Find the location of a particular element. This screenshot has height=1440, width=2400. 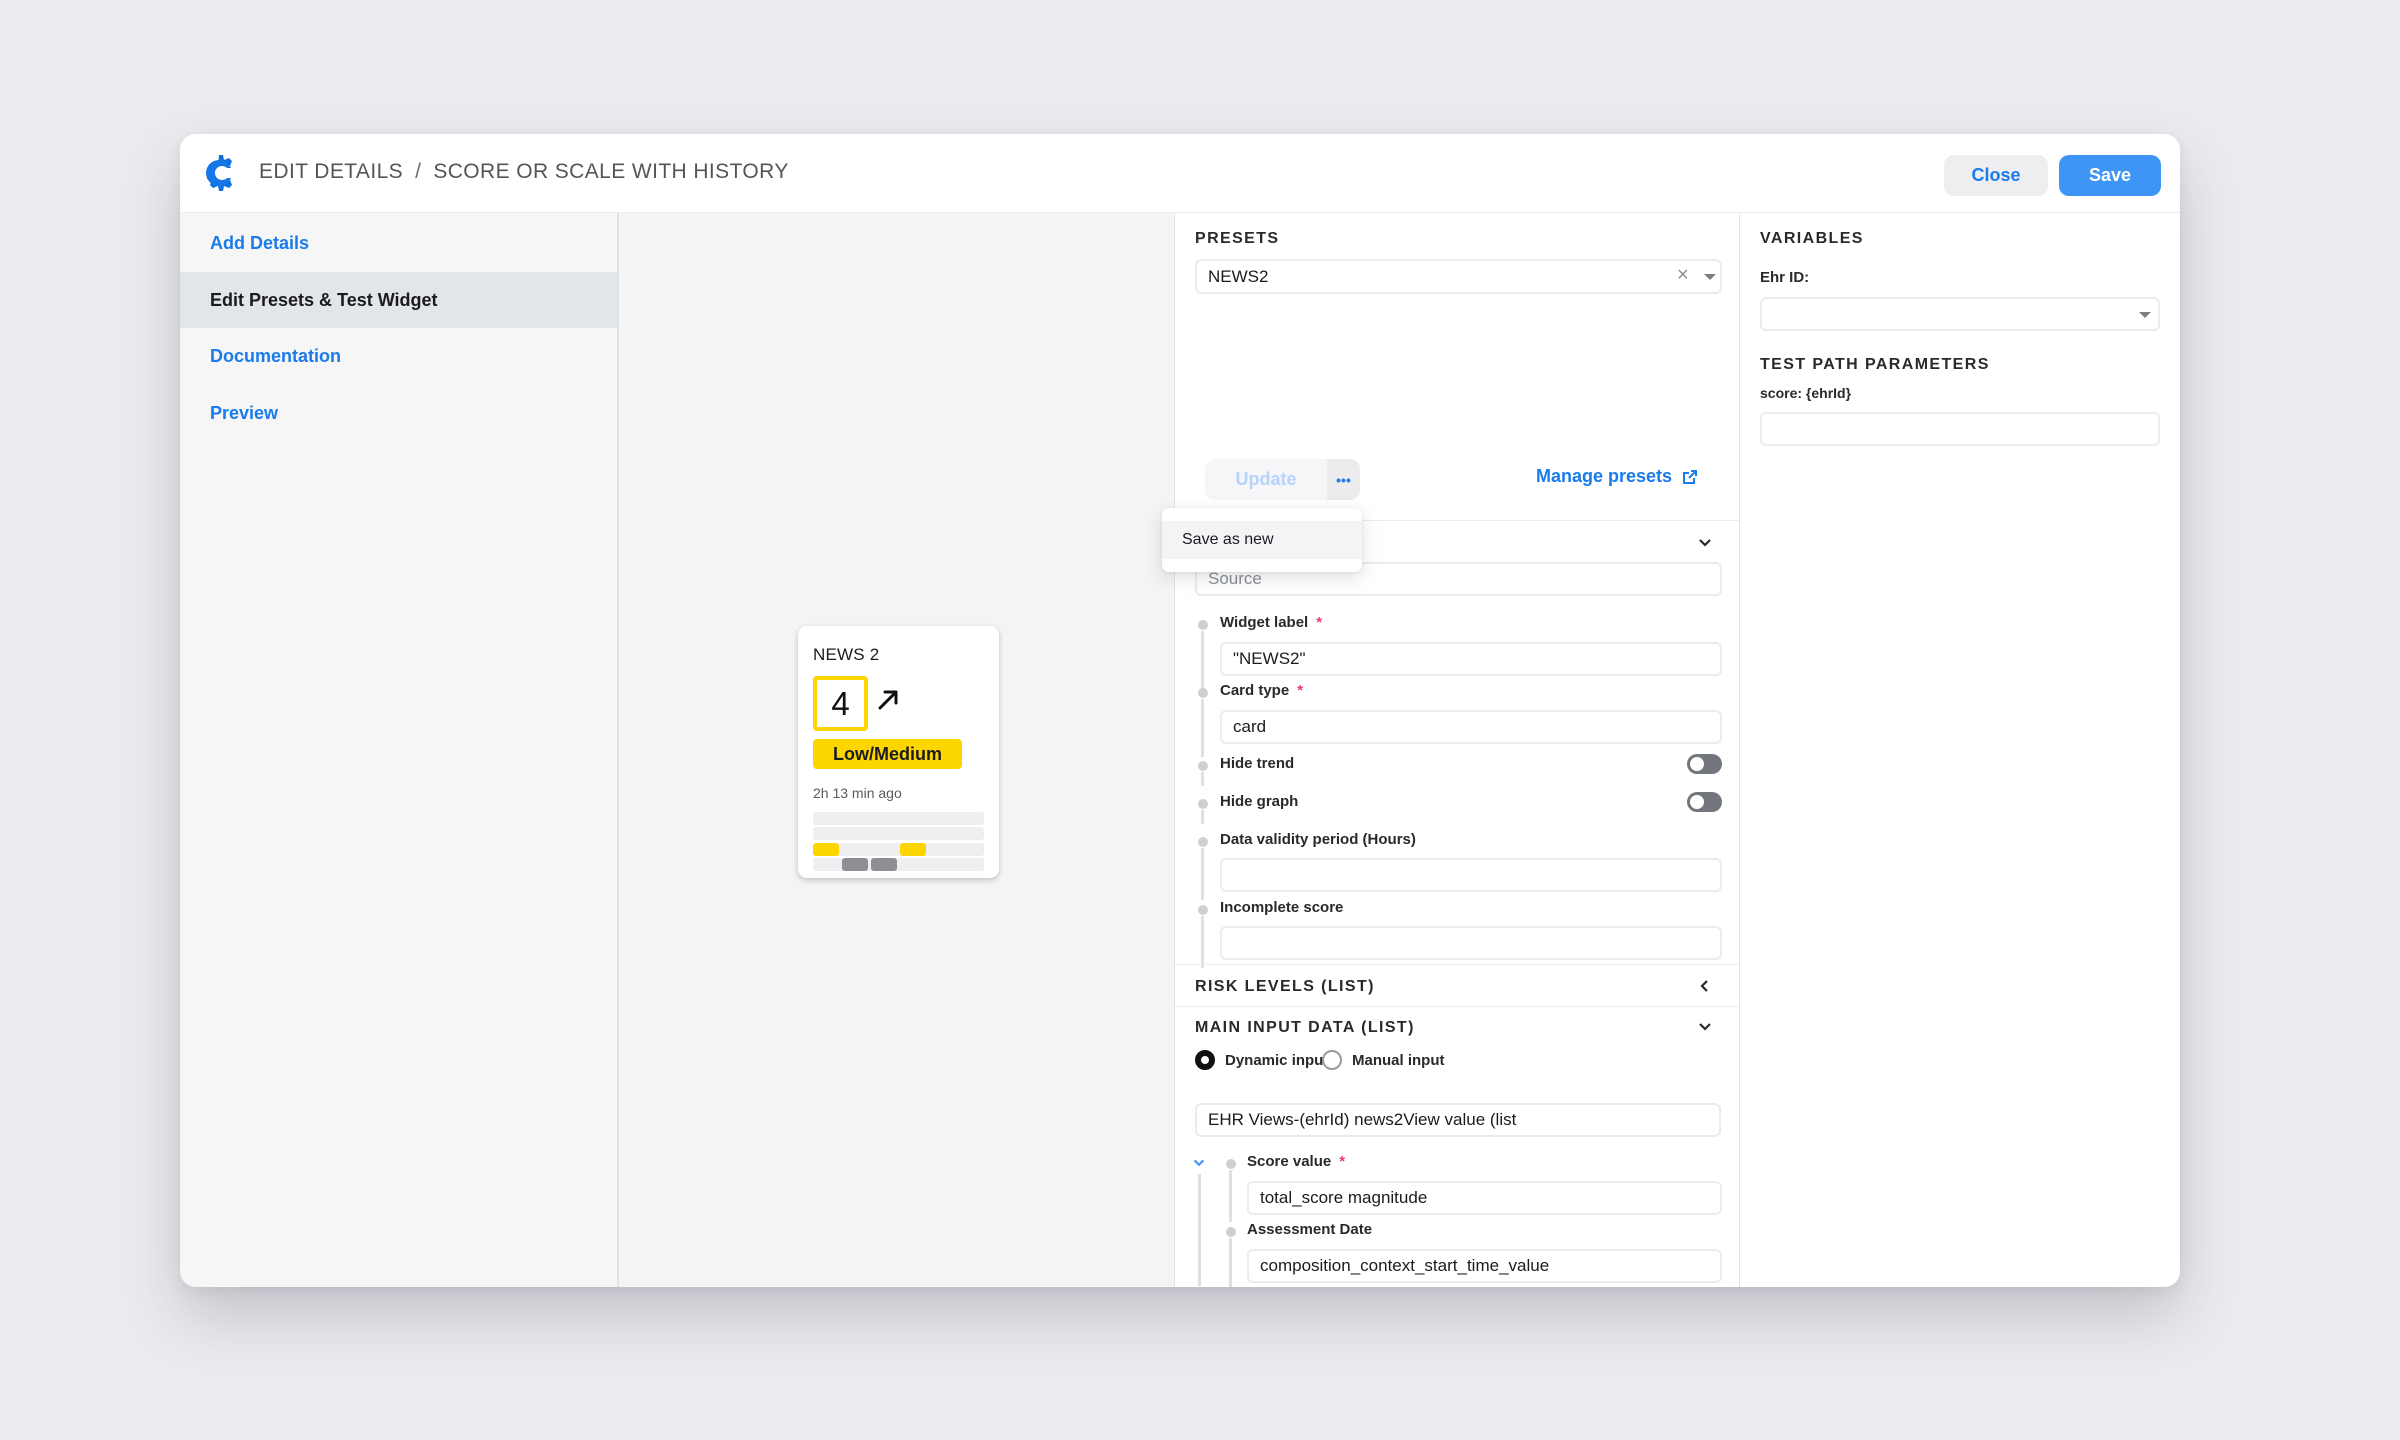

ehr-id-label: Ehr ID: is located at coordinates (1785, 277).